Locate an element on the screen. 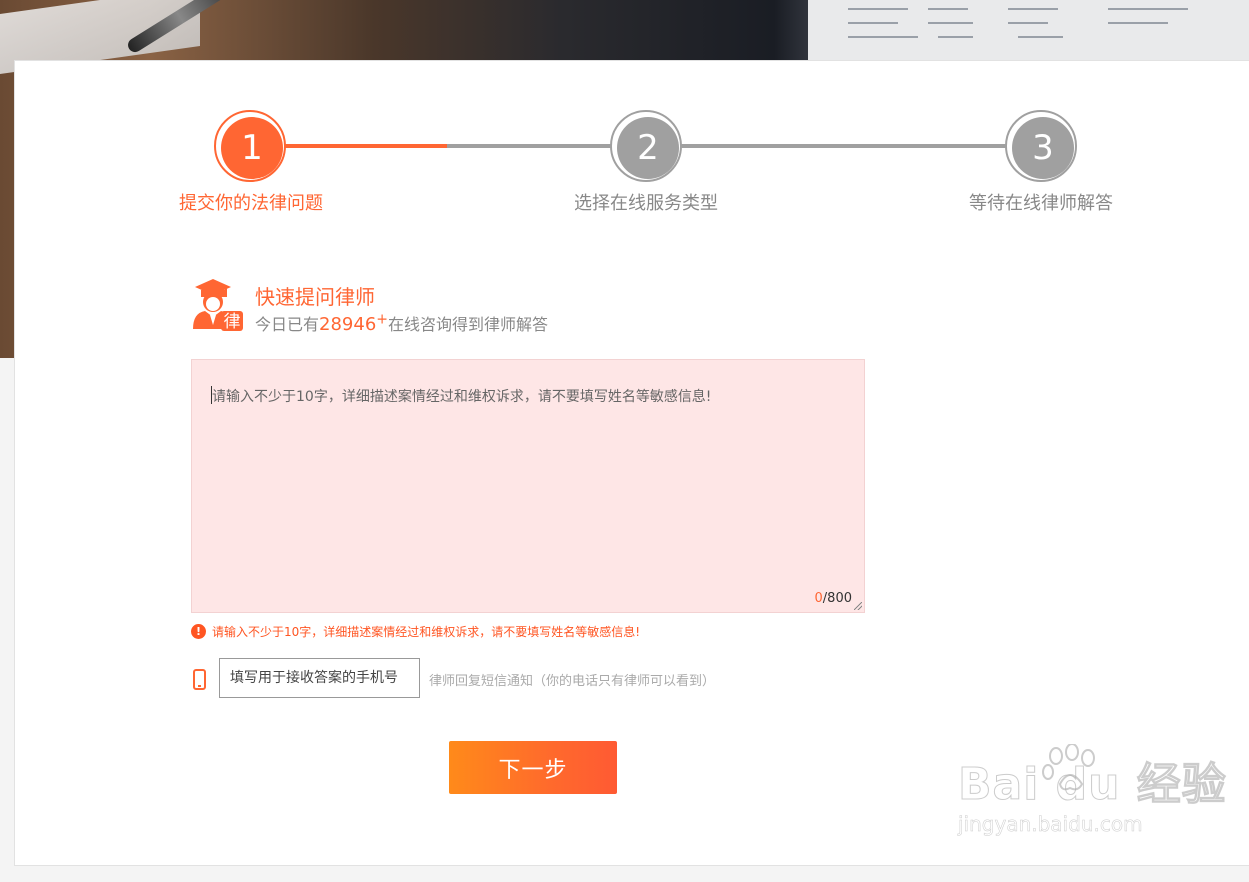  step-2-number: 2 is located at coordinates (648, 148).